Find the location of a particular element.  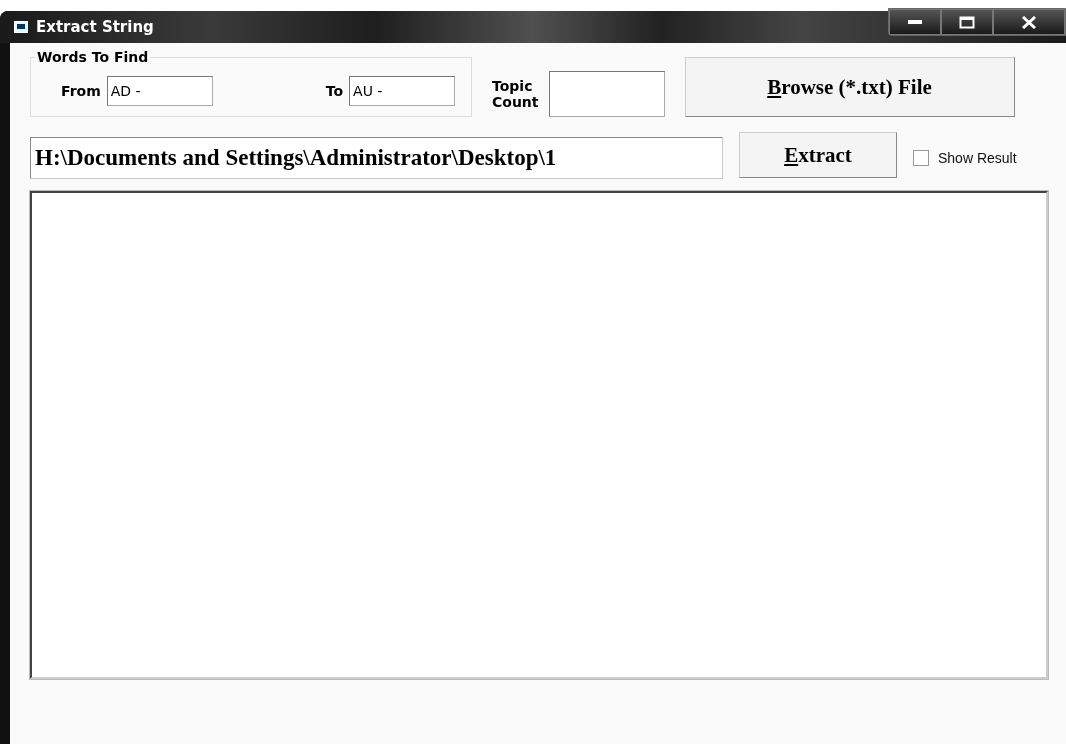

close-icon is located at coordinates (1029, 22).